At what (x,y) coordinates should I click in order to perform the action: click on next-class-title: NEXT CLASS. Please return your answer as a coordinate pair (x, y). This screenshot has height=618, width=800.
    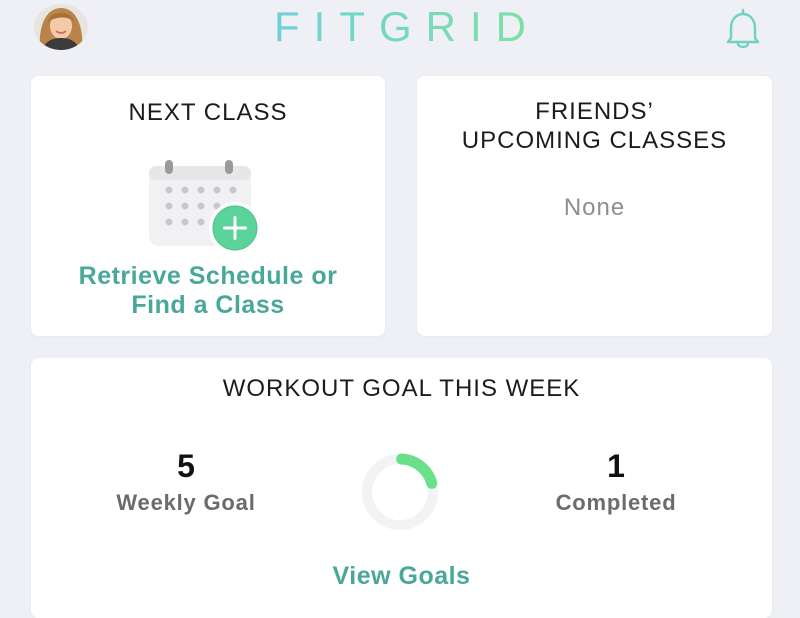
    Looking at the image, I should click on (208, 112).